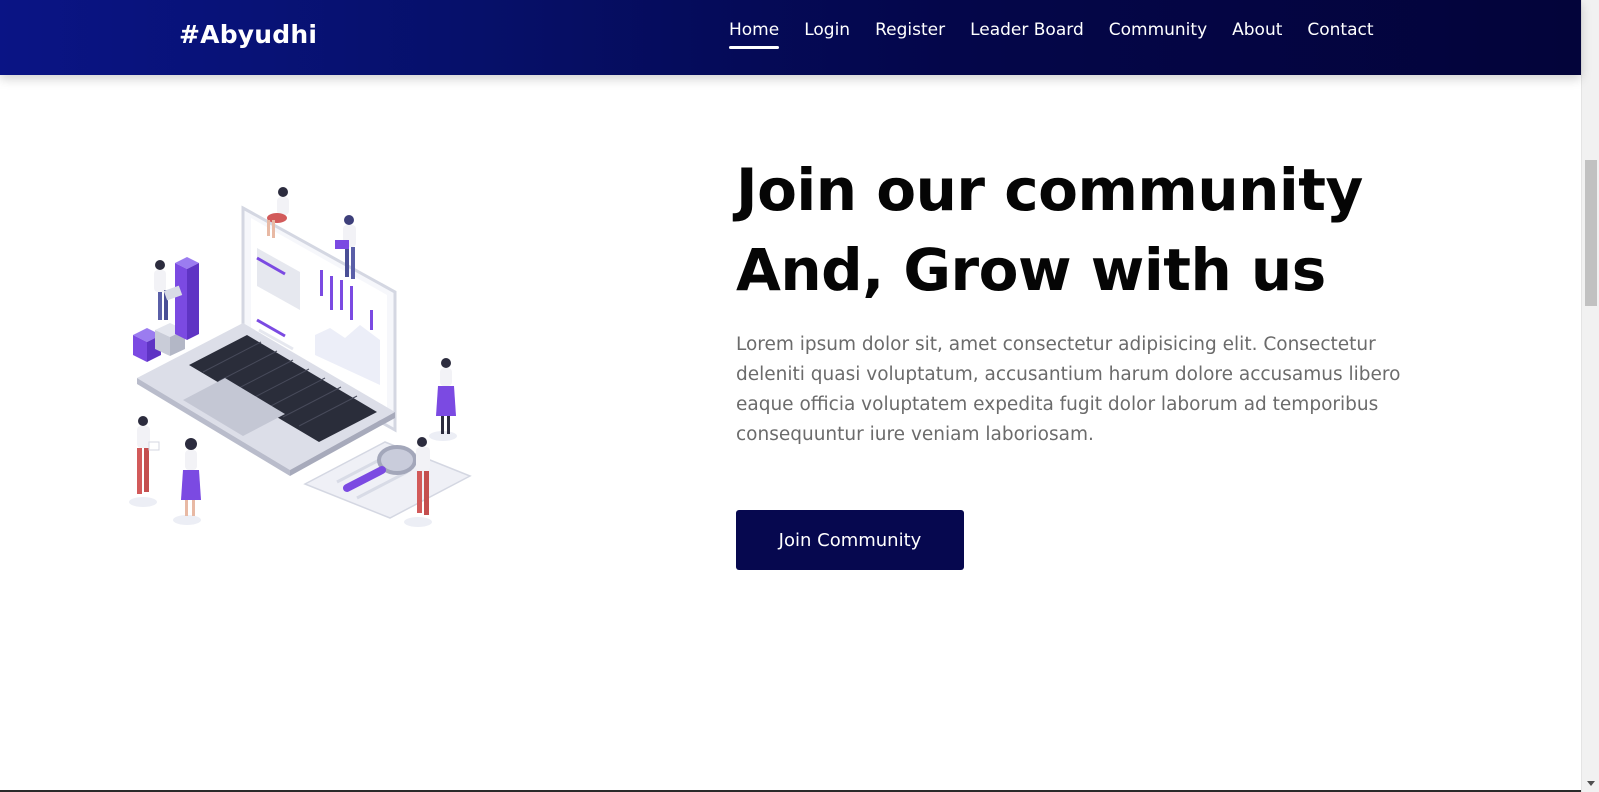 This screenshot has height=792, width=1599. I want to click on scrollbar-thumb, so click(1591, 233).